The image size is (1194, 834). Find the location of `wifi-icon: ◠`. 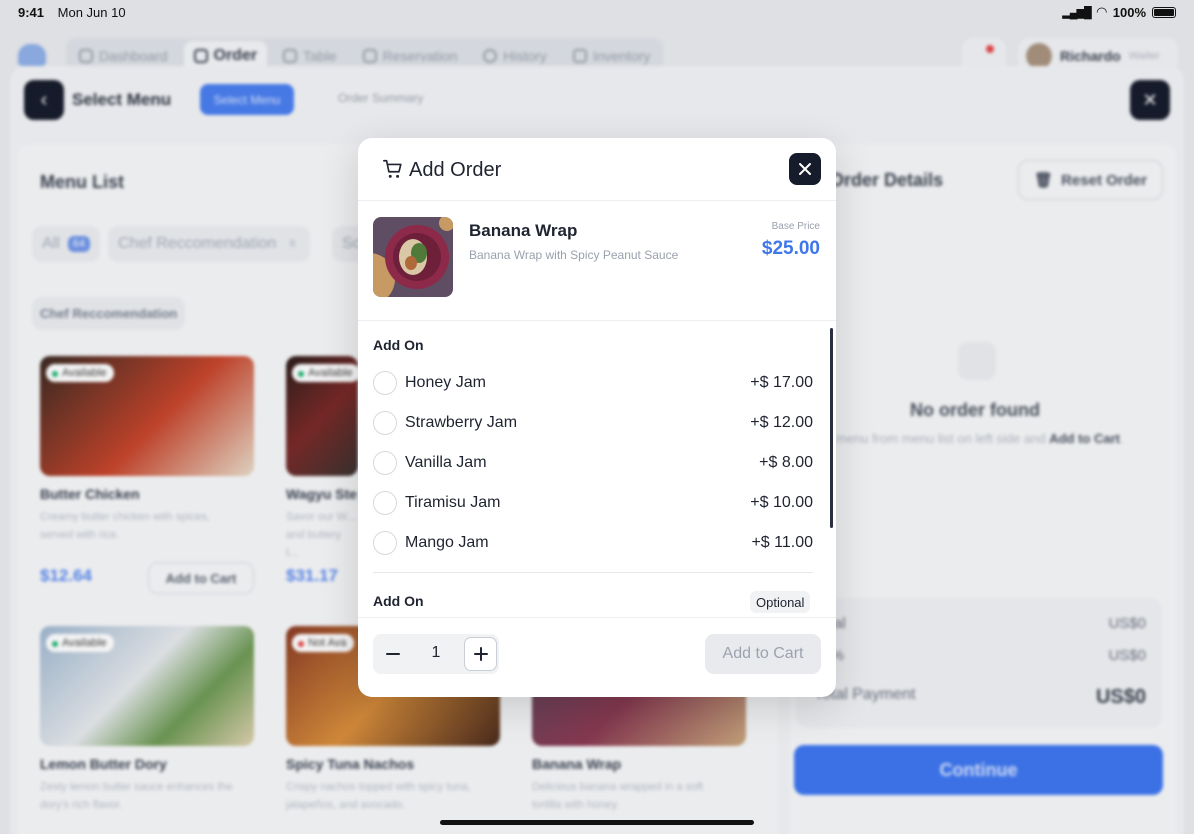

wifi-icon: ◠ is located at coordinates (1101, 11).